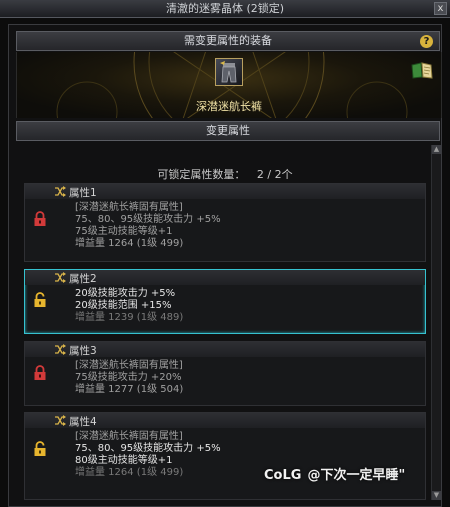 This screenshot has height=507, width=450. I want to click on change-section-header: 变更属性, so click(228, 131).